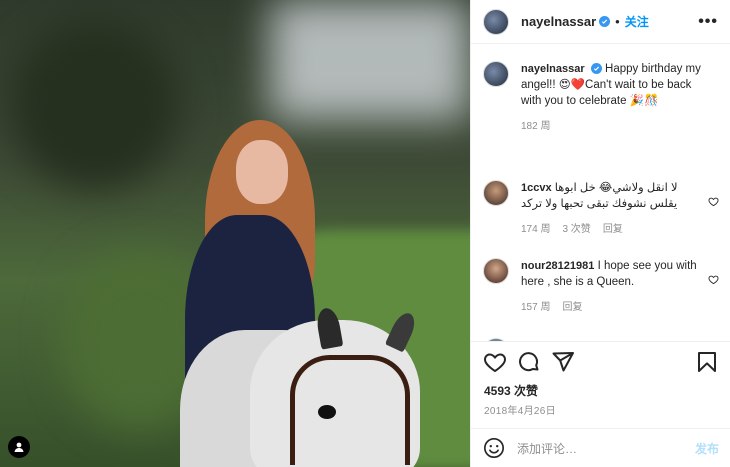 The height and width of the screenshot is (467, 730). What do you see at coordinates (350, 410) in the screenshot?
I see `horse-bridle` at bounding box center [350, 410].